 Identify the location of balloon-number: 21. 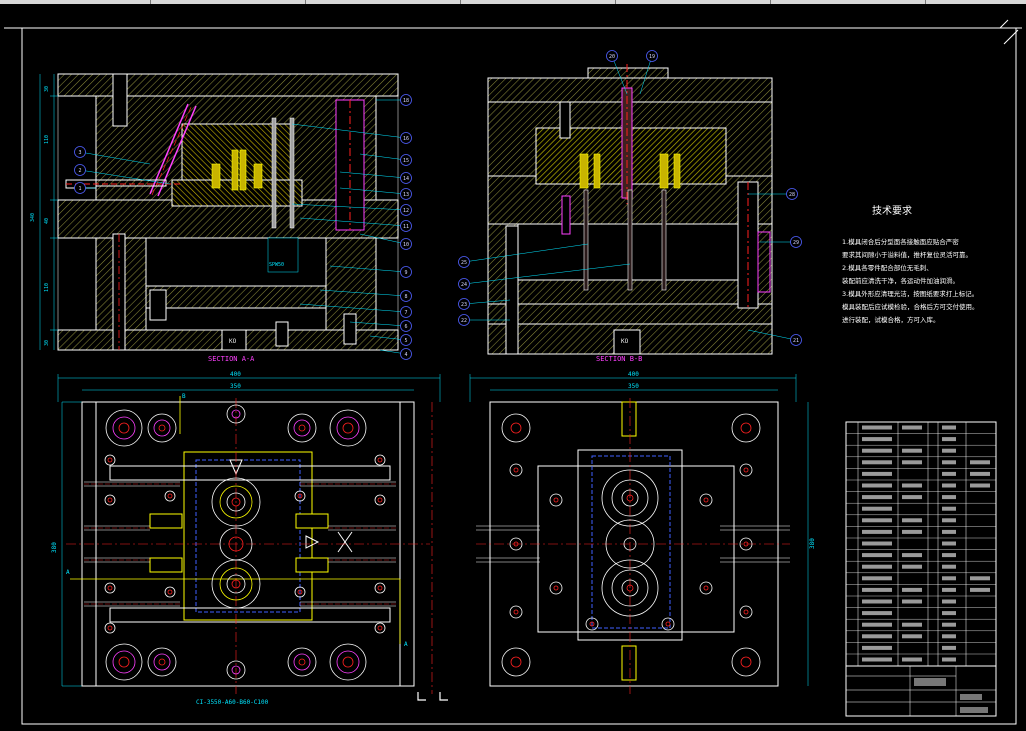
(796, 341).